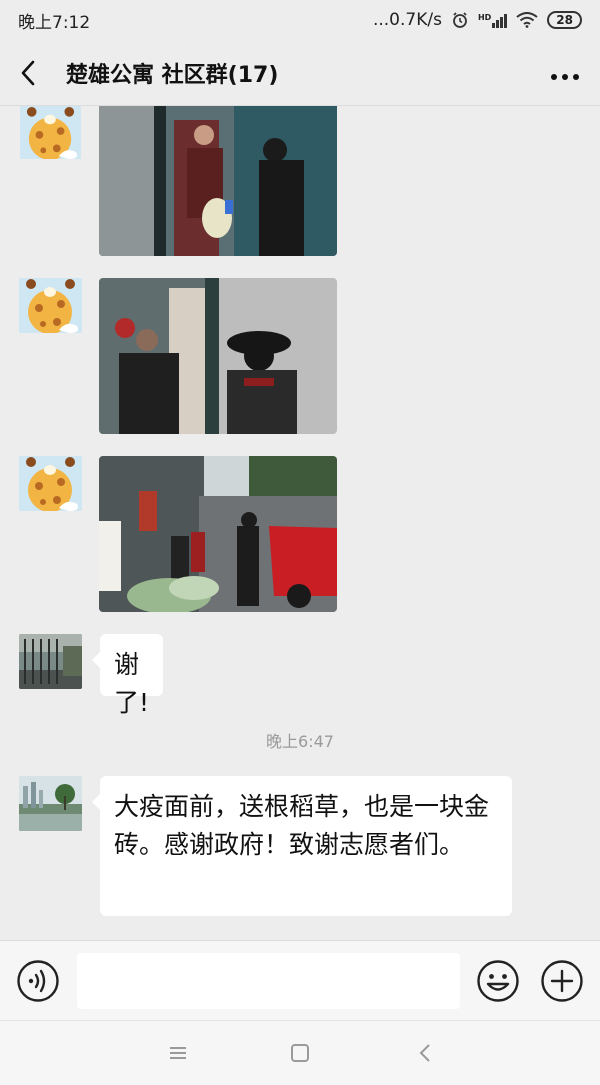 The width and height of the screenshot is (600, 1085). I want to click on home-square-icon, so click(300, 1053).